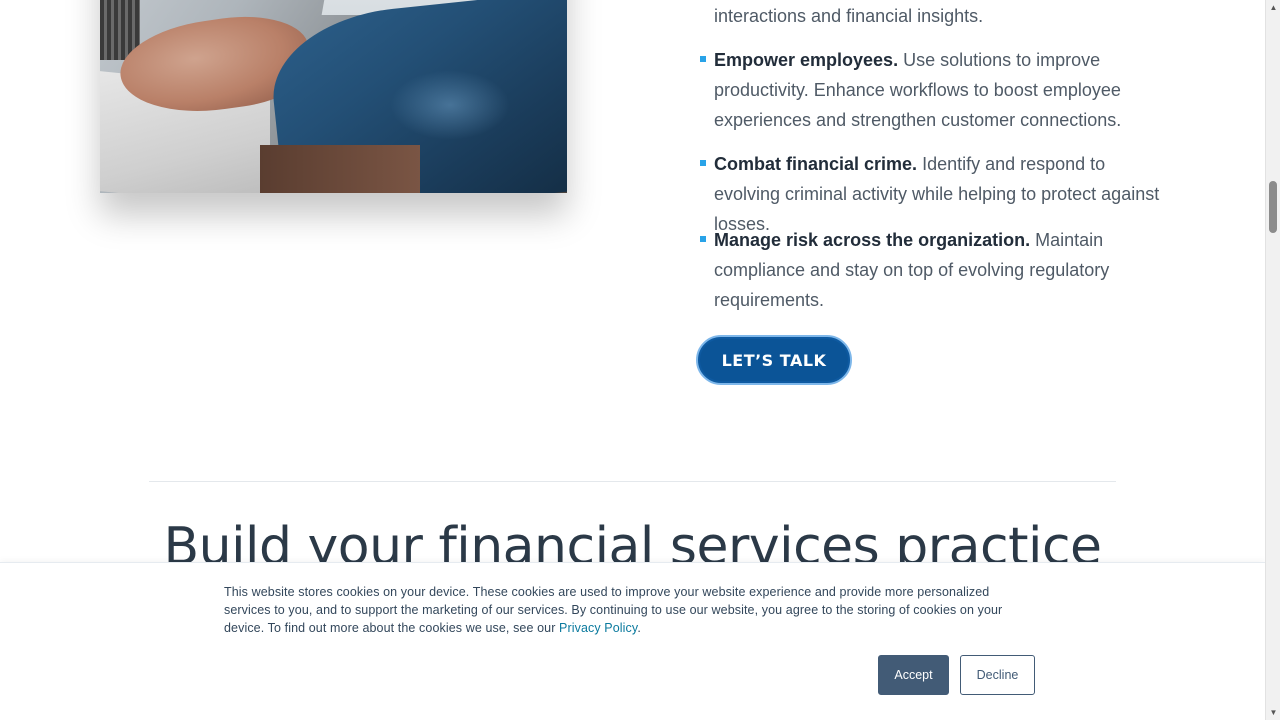 The height and width of the screenshot is (720, 1280). I want to click on benefit-title: Empower employees., so click(806, 60).